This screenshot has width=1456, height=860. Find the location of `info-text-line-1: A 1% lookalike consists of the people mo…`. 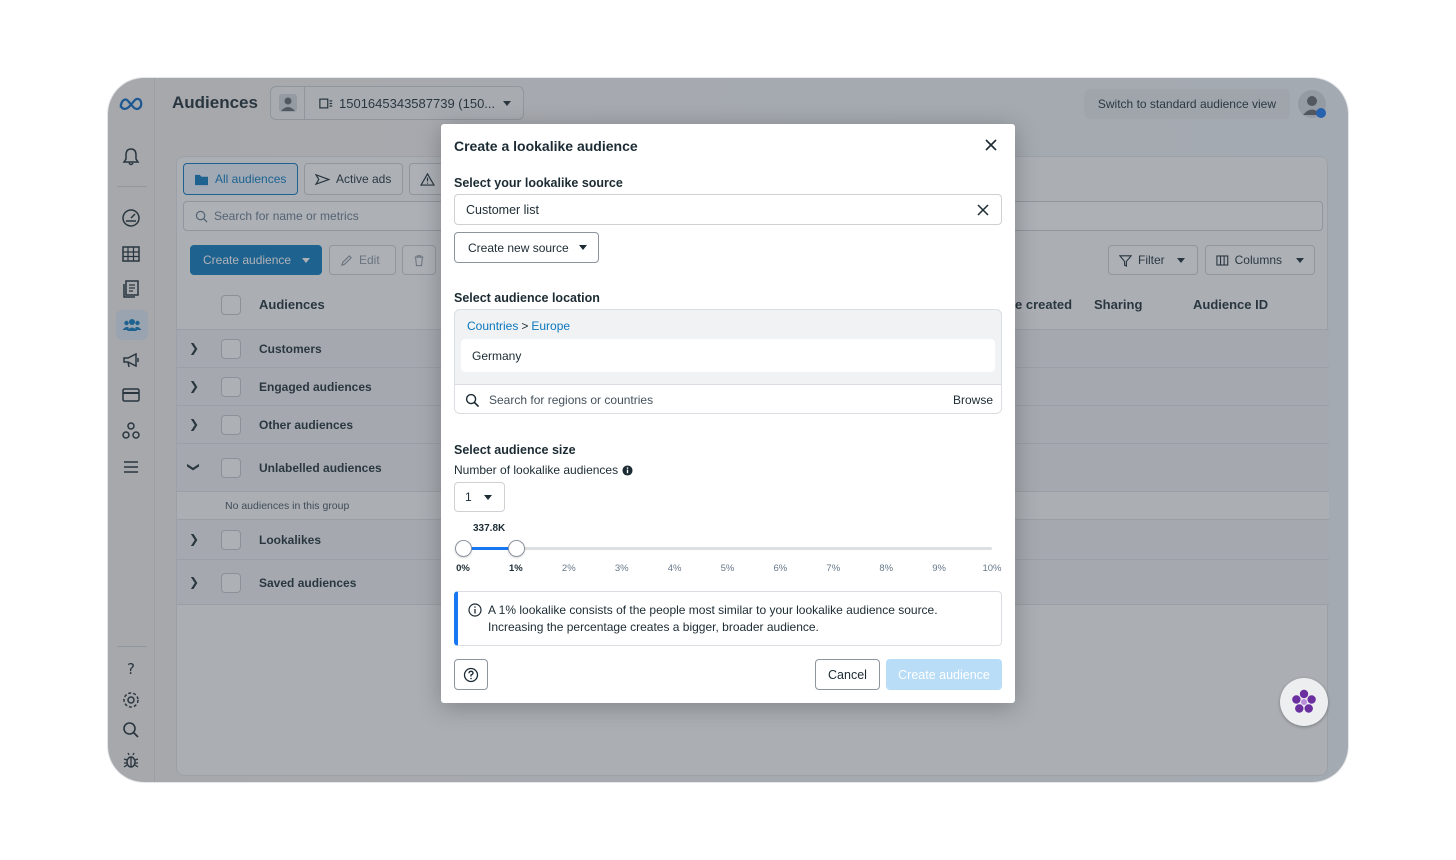

info-text-line-1: A 1% lookalike consists of the people mo… is located at coordinates (713, 610).